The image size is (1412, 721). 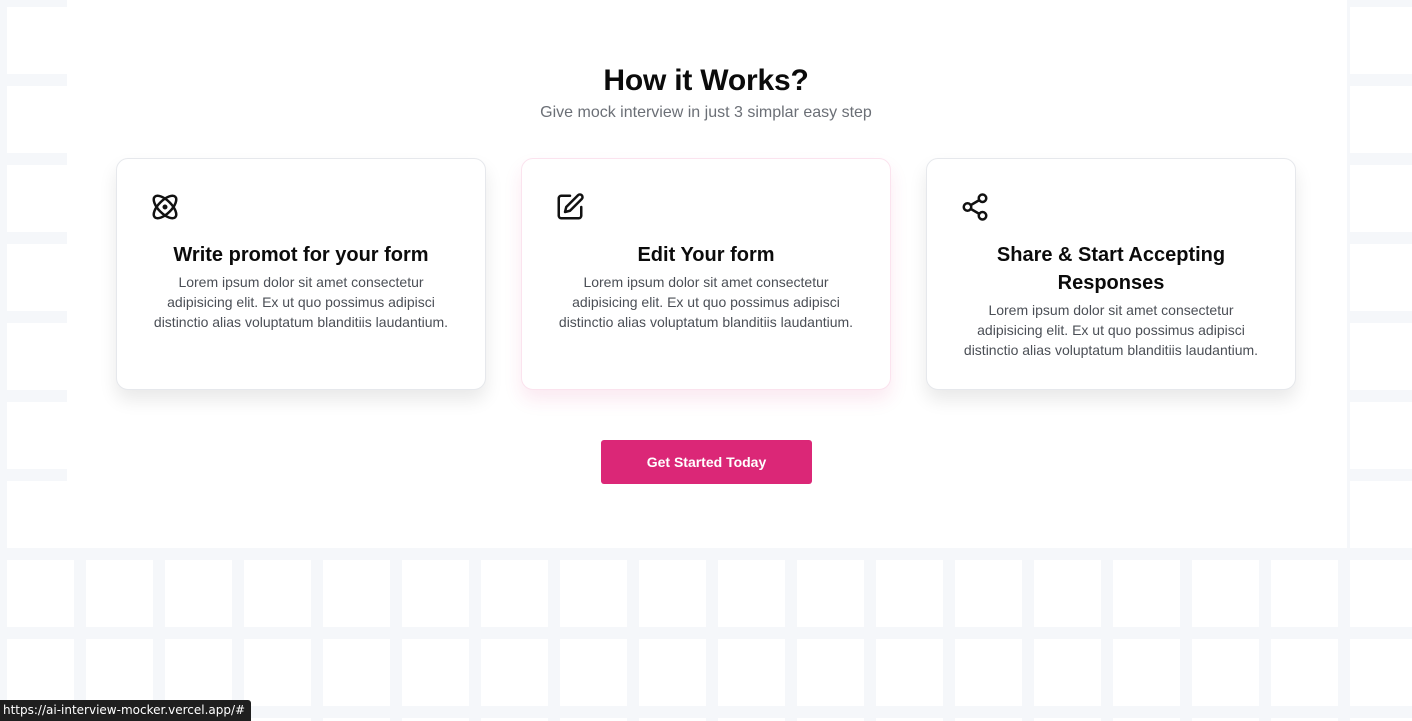 I want to click on atom-icon, so click(x=165, y=207).